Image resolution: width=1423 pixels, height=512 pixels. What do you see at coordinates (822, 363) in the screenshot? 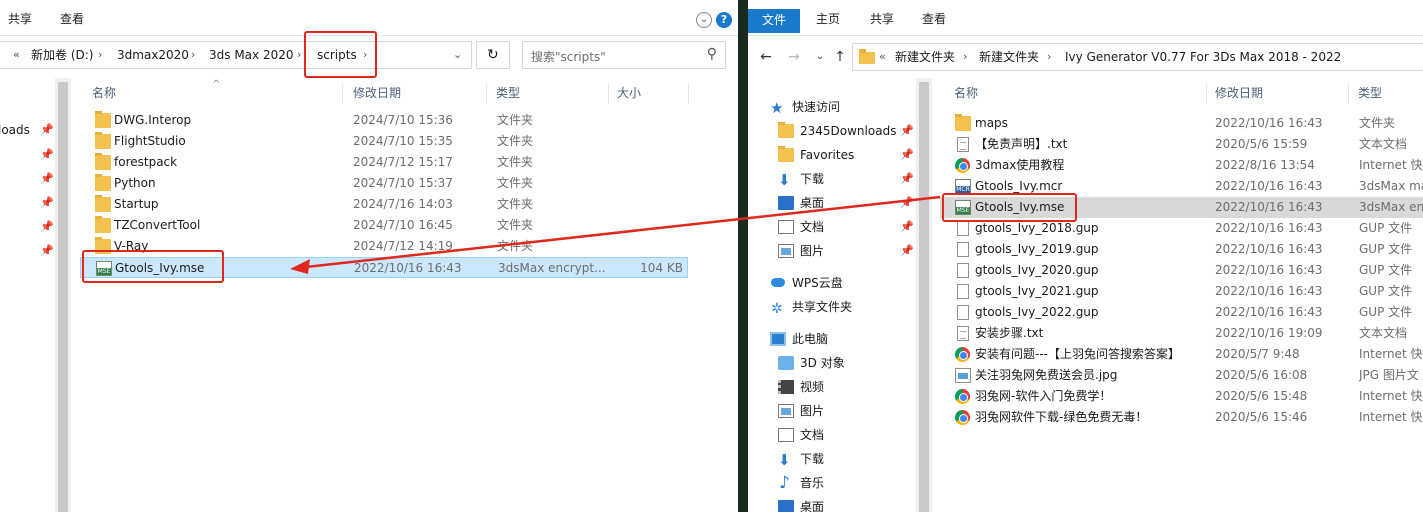
I see `nav-item-label: 3D 对象` at bounding box center [822, 363].